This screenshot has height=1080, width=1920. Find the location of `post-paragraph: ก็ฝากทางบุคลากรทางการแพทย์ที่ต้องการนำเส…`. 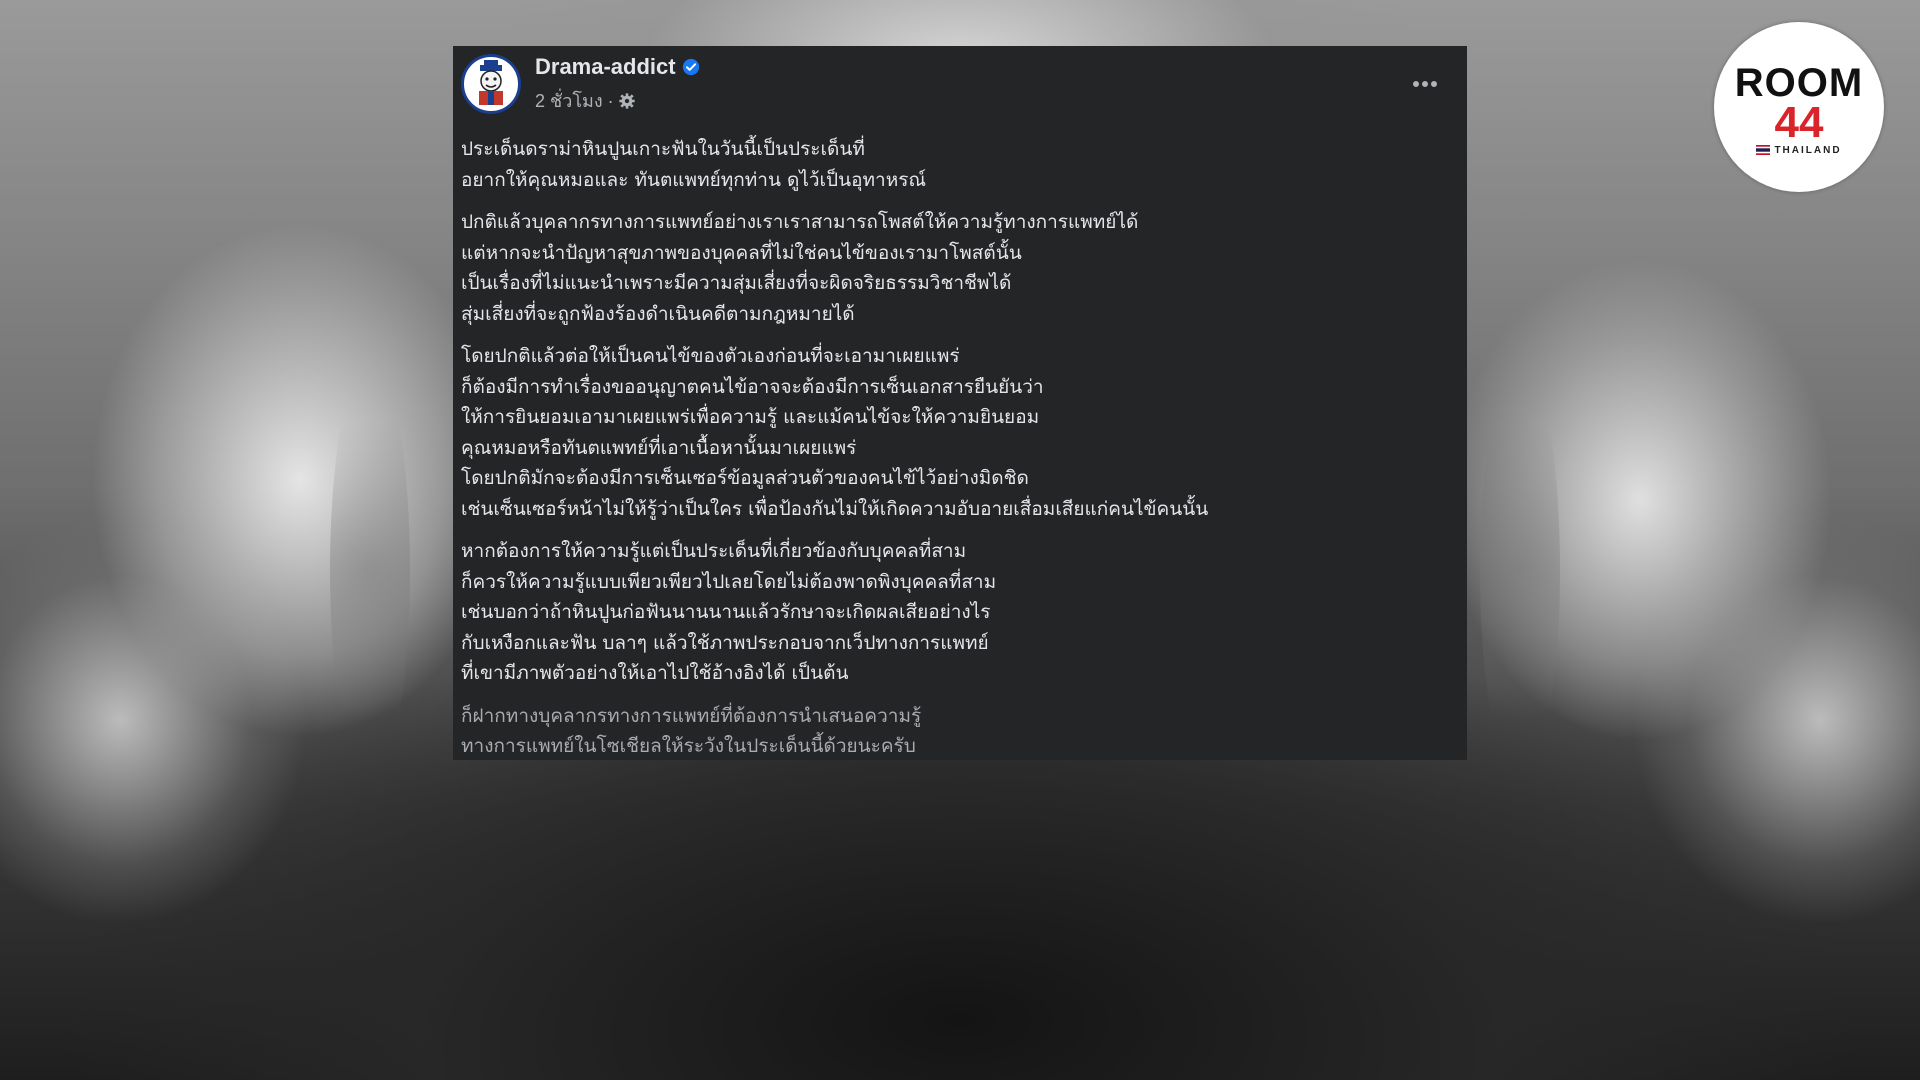

post-paragraph: ก็ฝากทางบุคลากรทางการแพทย์ที่ต้องการนำเส… is located at coordinates (960, 731).